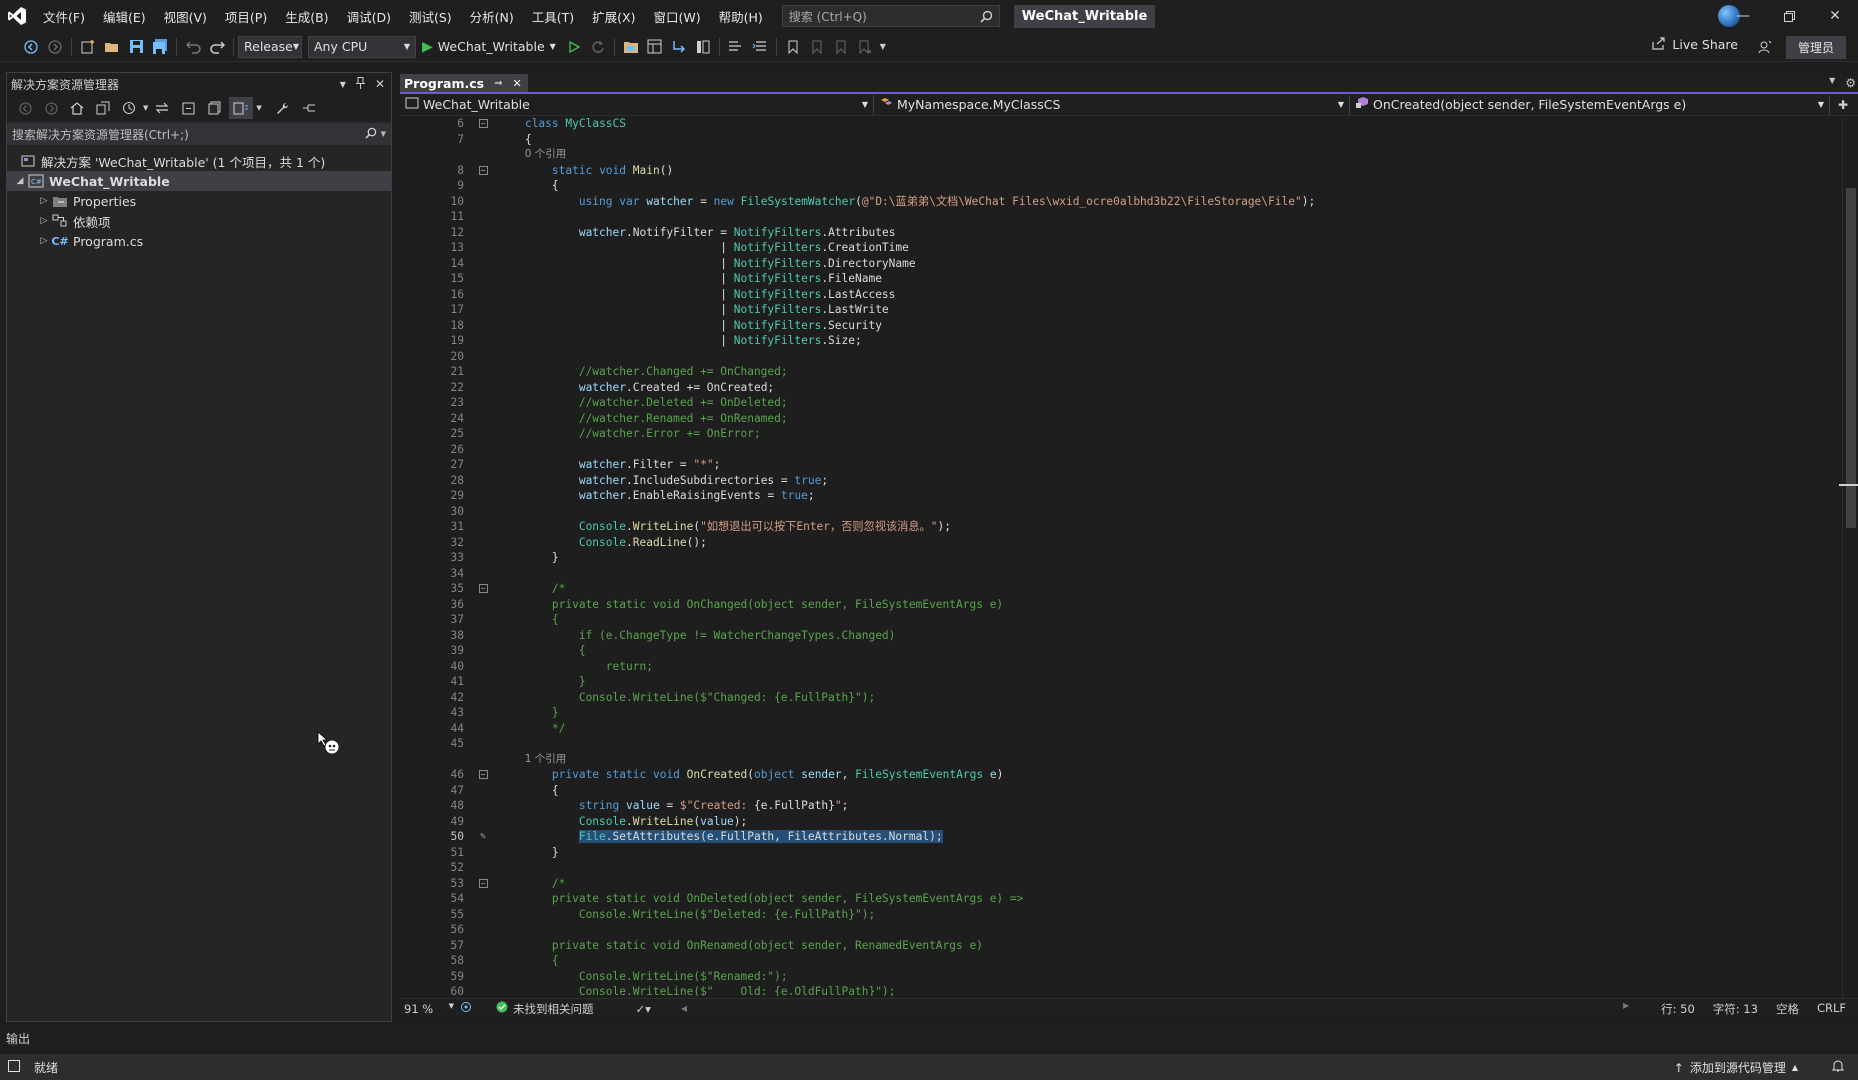  I want to click on switch-views-icon, so click(103, 108).